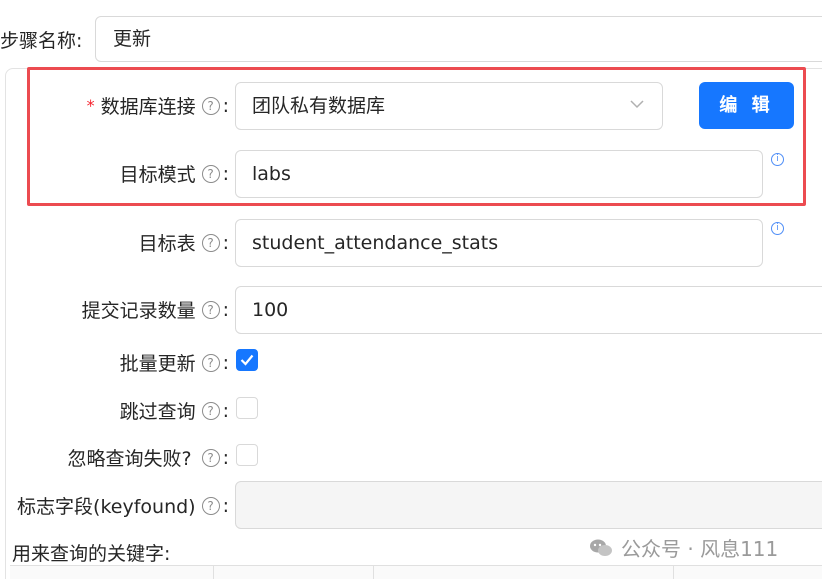 This screenshot has height=579, width=822. Describe the element at coordinates (91, 554) in the screenshot. I see `keyword-section-label: 用来查询的关键字:` at that location.